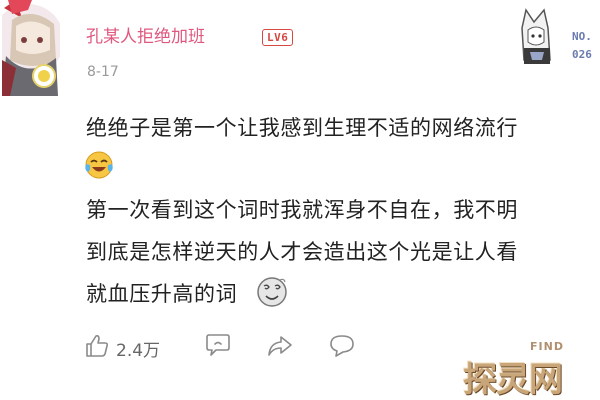  I want to click on tears-of-laughter-emoji, so click(99, 167).